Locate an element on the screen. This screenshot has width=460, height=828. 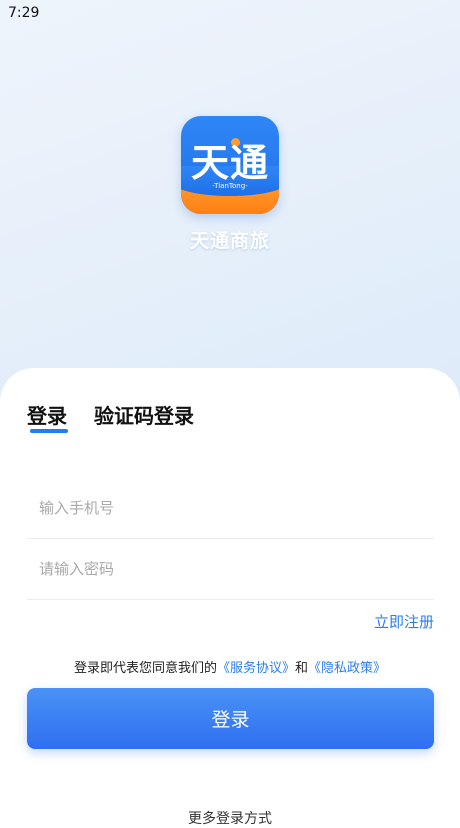
logo-text: 天通 is located at coordinates (229, 163).